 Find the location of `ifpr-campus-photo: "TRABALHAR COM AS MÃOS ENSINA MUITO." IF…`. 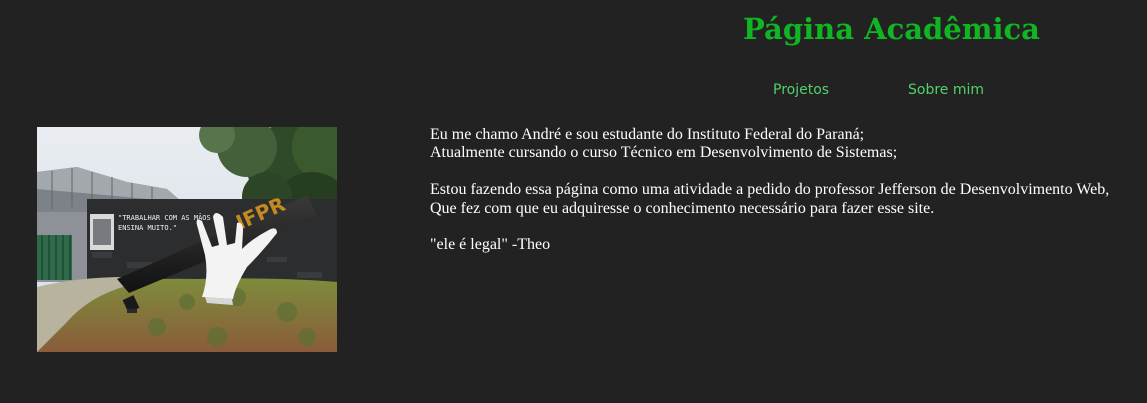

ifpr-campus-photo: "TRABALHAR COM AS MÃOS ENSINA MUITO." IF… is located at coordinates (187, 239).